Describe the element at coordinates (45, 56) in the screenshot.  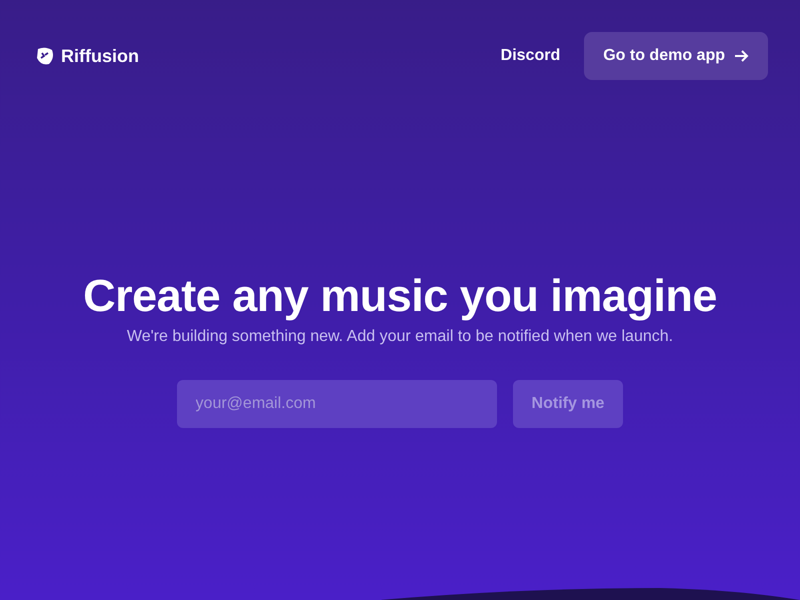
I see `logo-icon` at that location.